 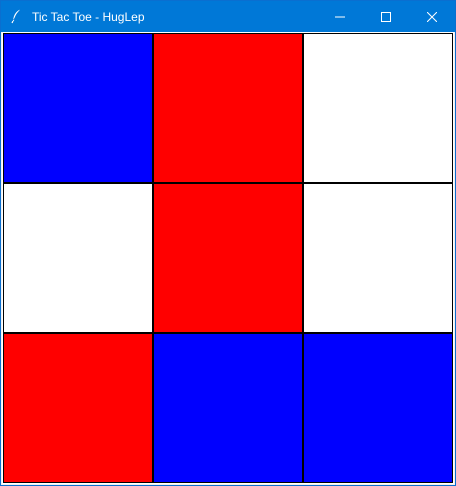 What do you see at coordinates (228, 408) in the screenshot?
I see `board-cell-r3-c2` at bounding box center [228, 408].